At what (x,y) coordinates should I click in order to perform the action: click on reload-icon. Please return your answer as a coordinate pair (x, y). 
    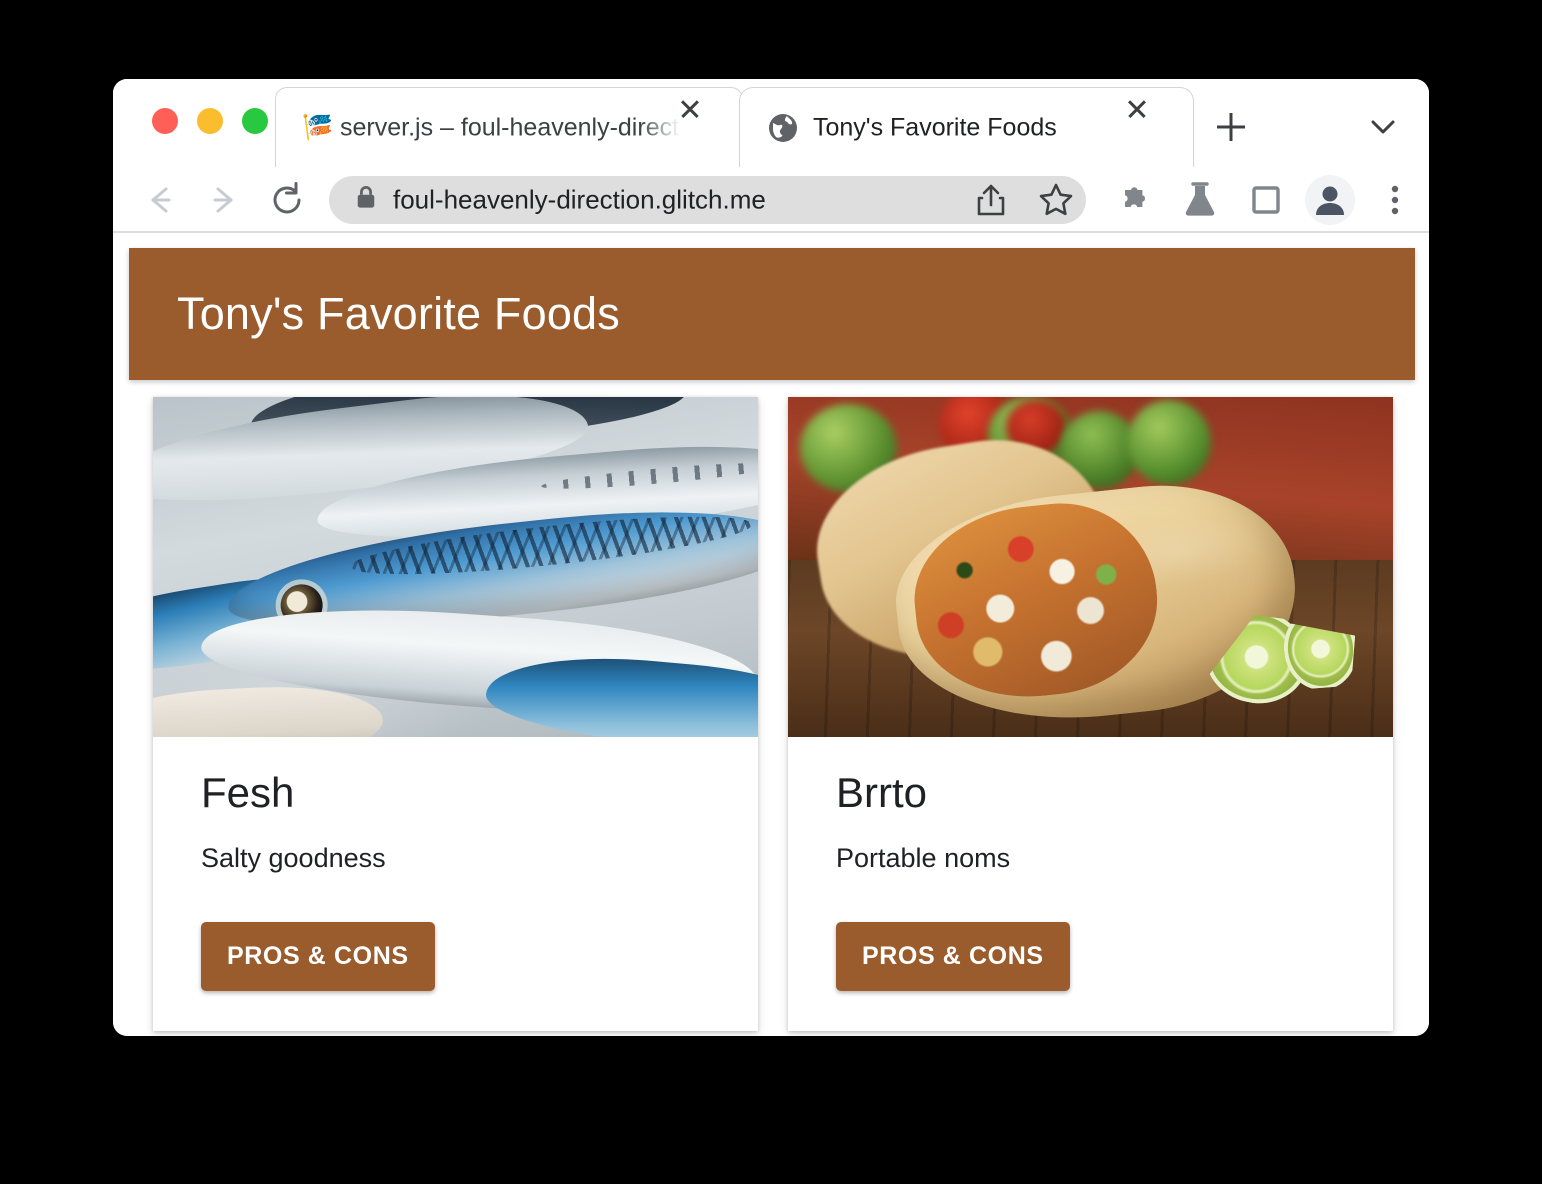
    Looking at the image, I should click on (287, 200).